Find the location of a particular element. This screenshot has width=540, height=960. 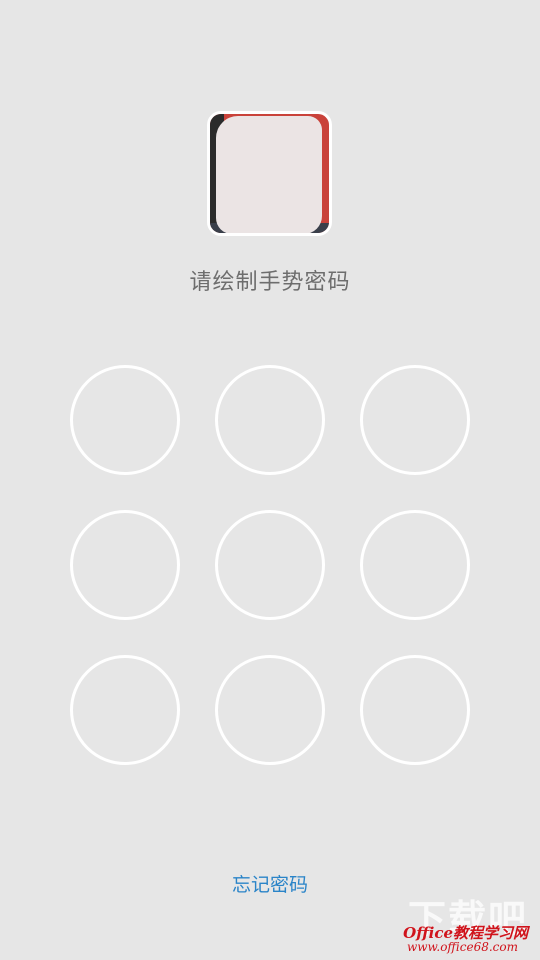

user-avatar is located at coordinates (269, 173).